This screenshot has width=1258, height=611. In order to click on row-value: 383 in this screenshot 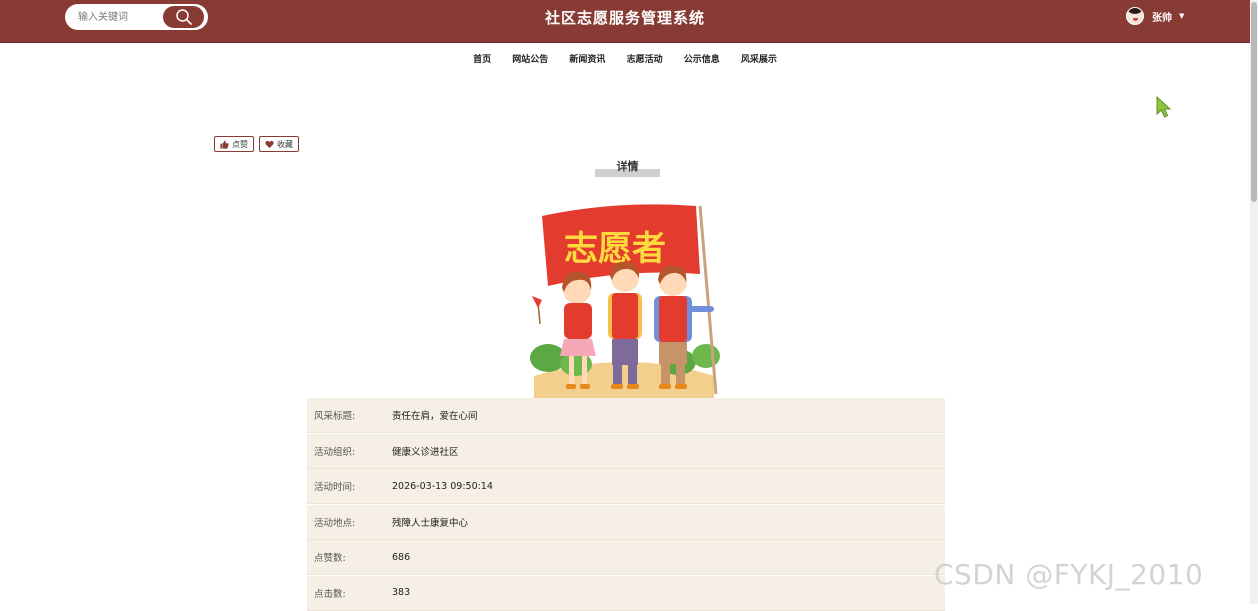, I will do `click(401, 592)`.